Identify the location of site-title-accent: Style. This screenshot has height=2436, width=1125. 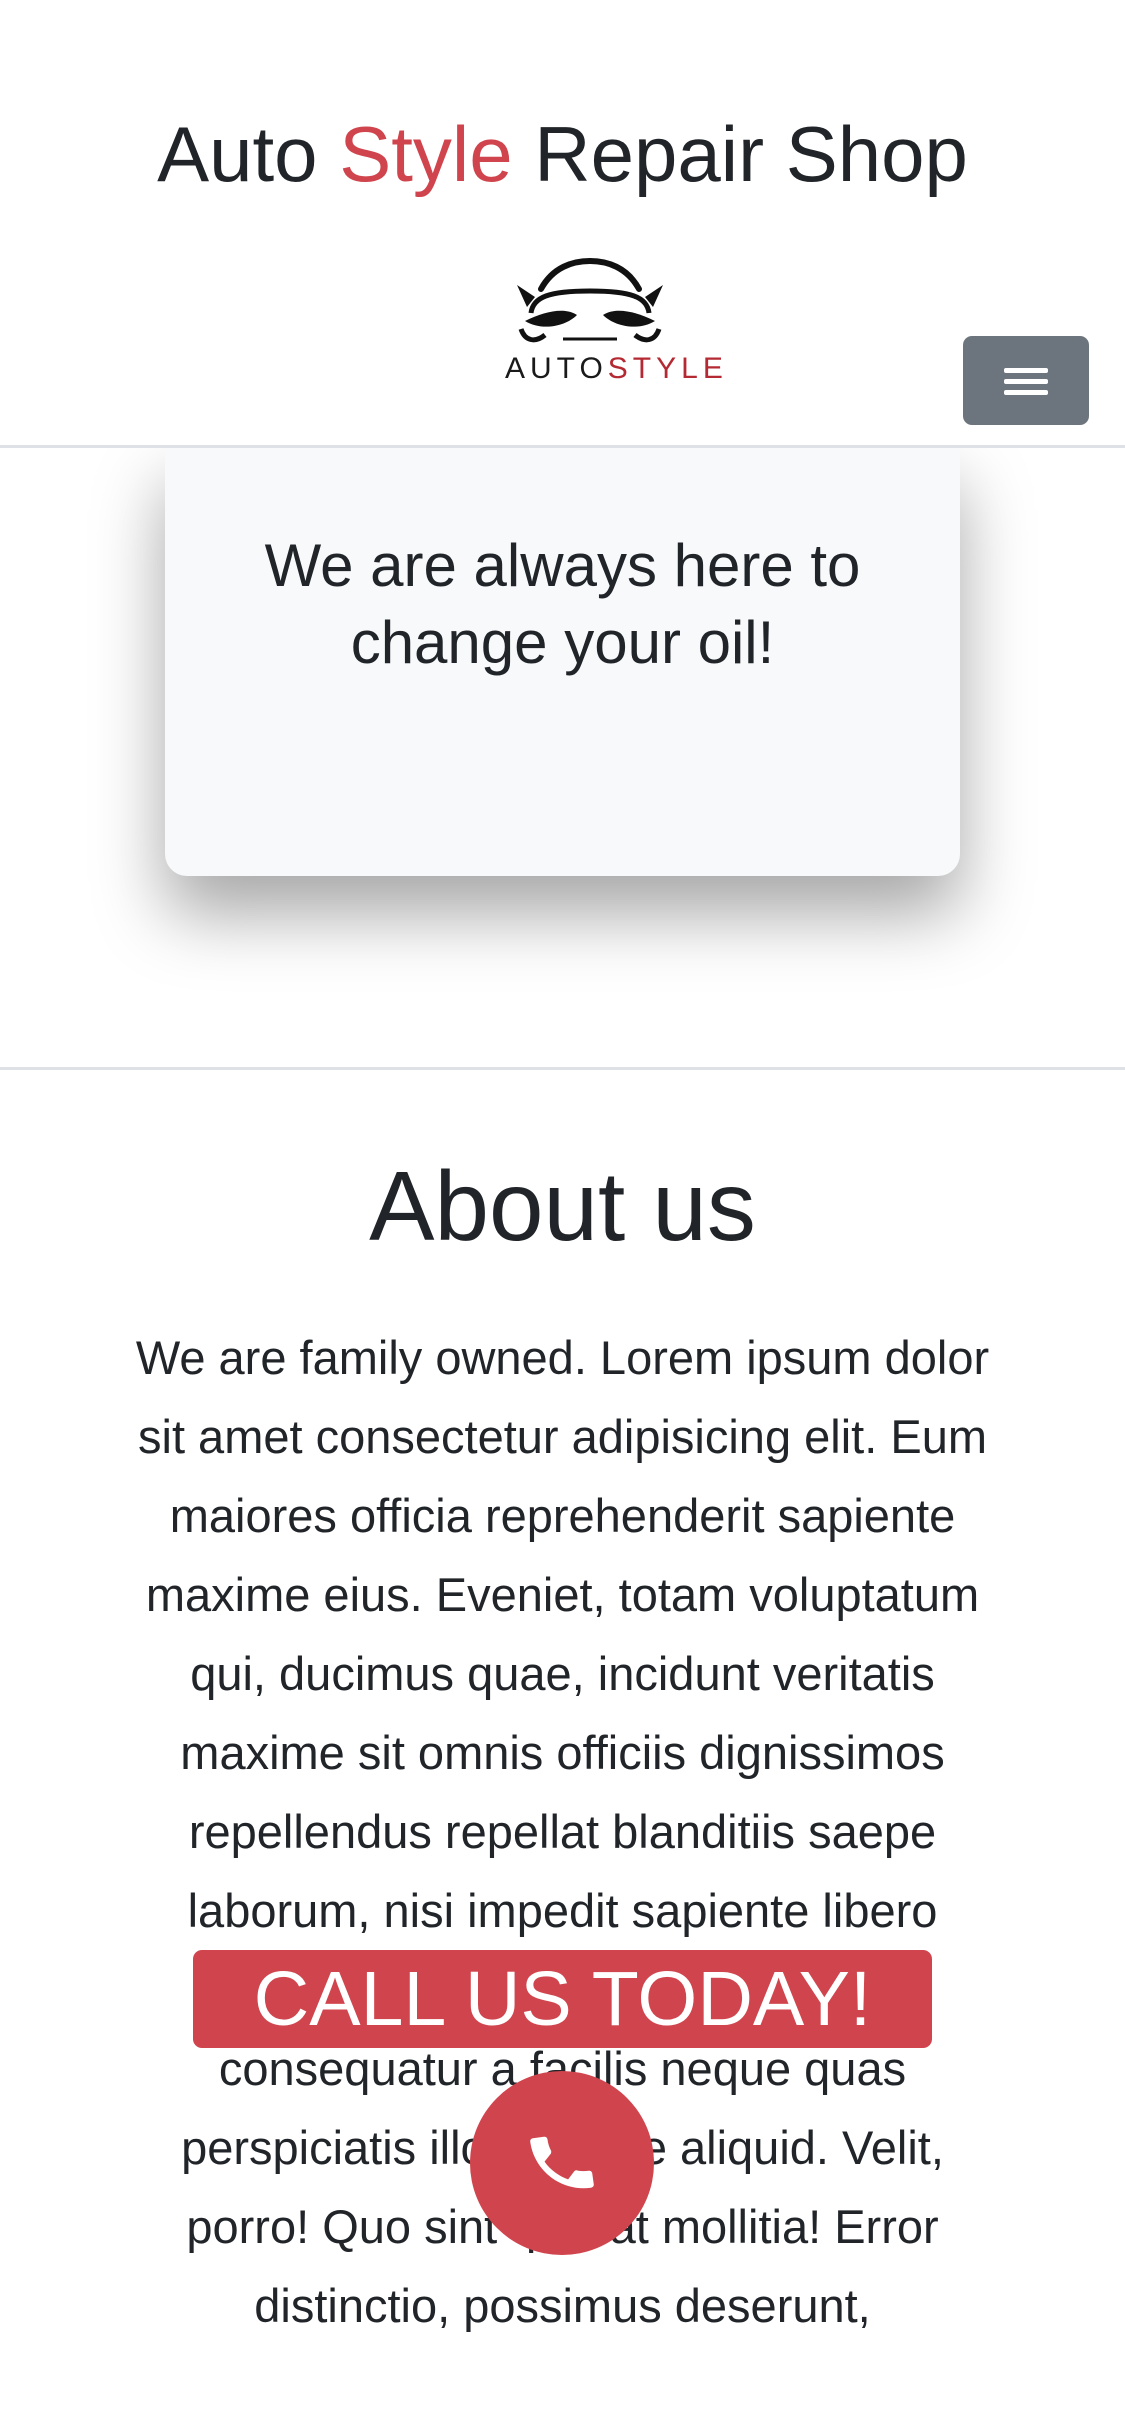
(426, 154).